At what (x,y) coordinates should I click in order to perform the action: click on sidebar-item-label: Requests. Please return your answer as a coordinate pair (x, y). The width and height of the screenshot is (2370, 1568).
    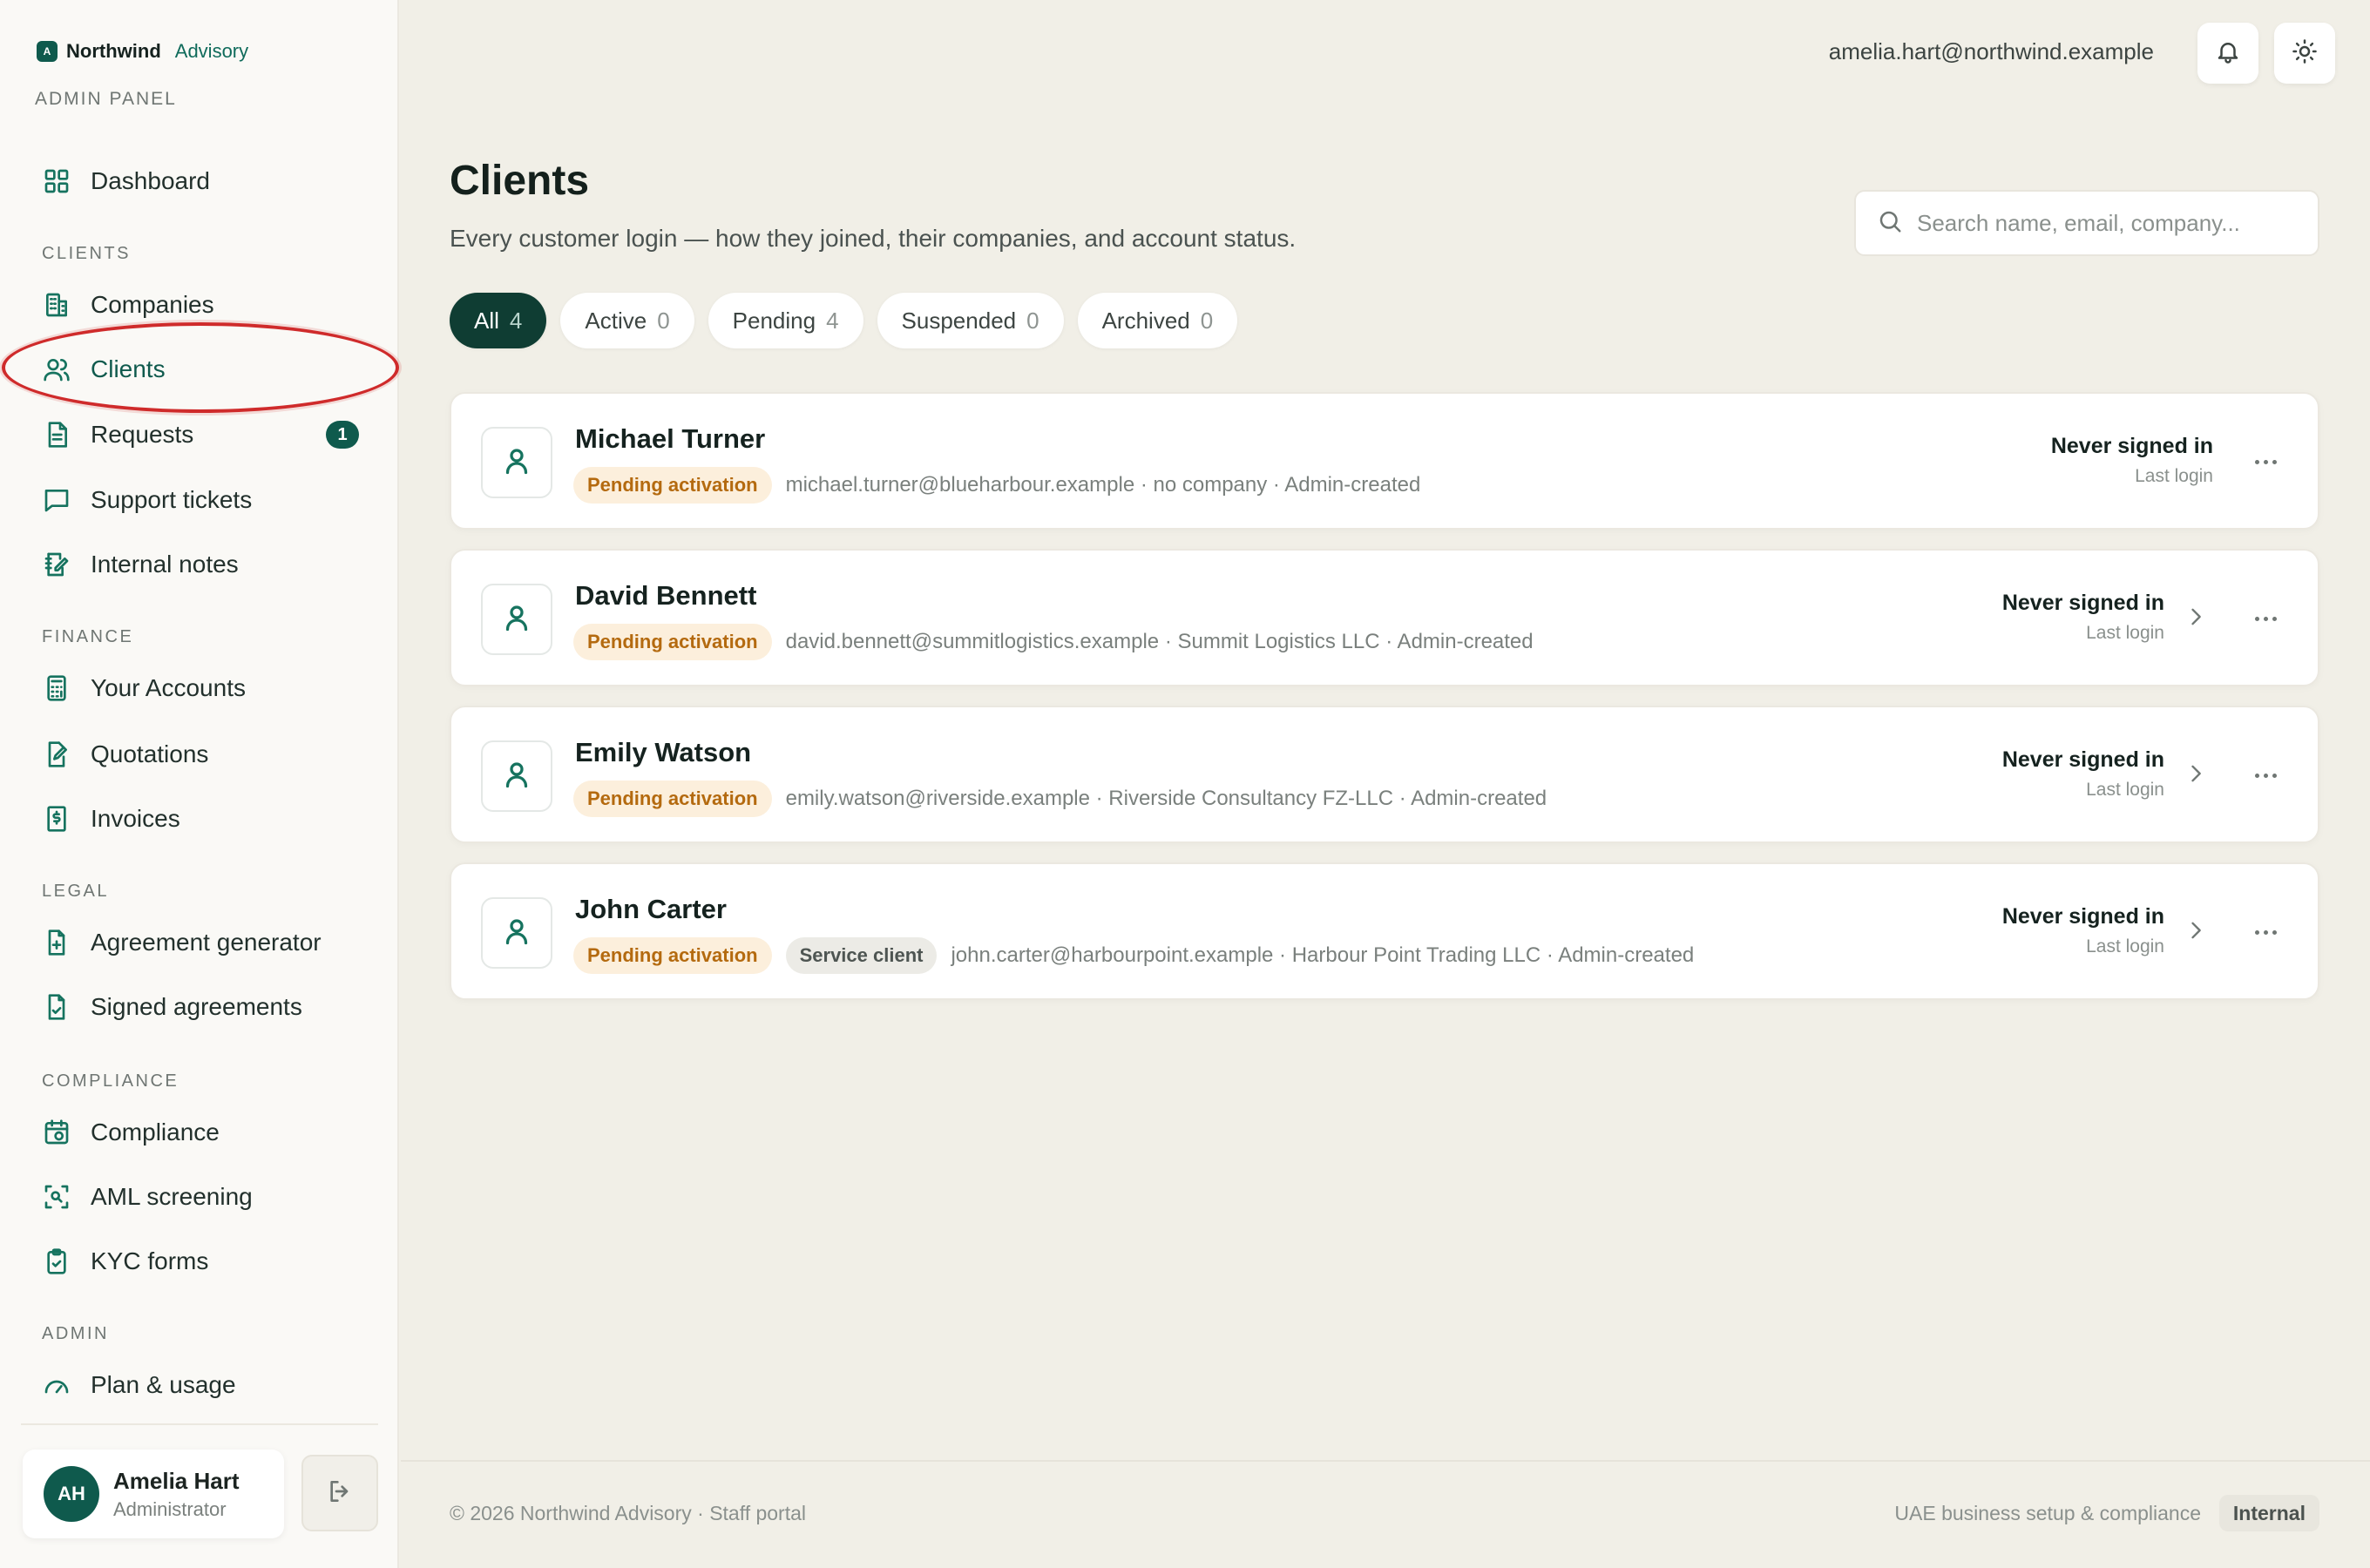
    Looking at the image, I should click on (142, 434).